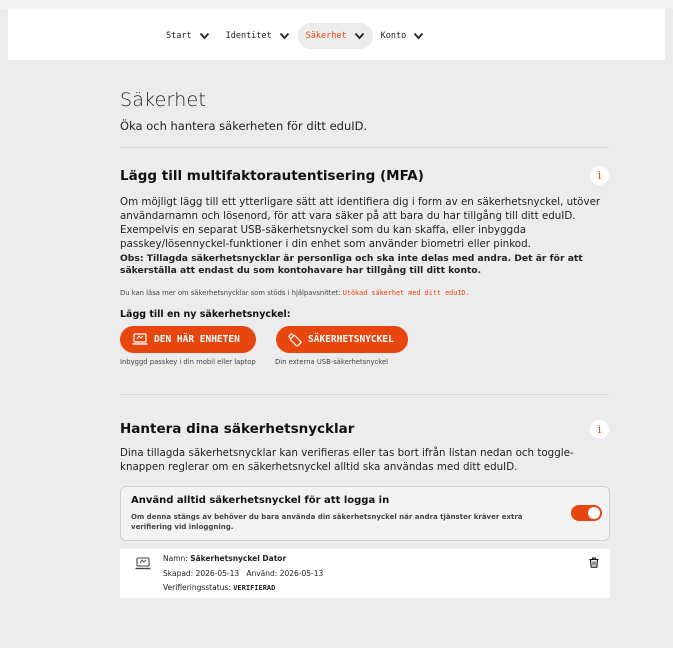 The width and height of the screenshot is (673, 648). I want to click on key-caption: Din externa USB-säkerhetsnyckel, so click(332, 362).